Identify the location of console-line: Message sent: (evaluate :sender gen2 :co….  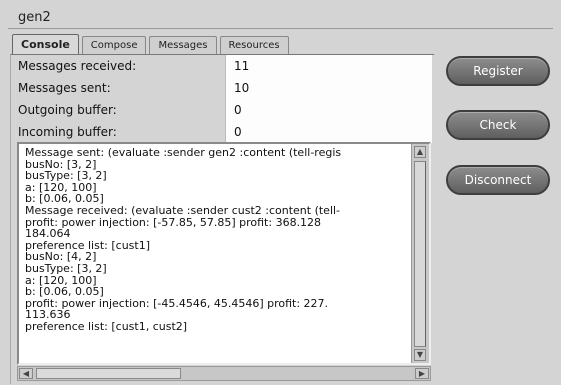
(183, 152).